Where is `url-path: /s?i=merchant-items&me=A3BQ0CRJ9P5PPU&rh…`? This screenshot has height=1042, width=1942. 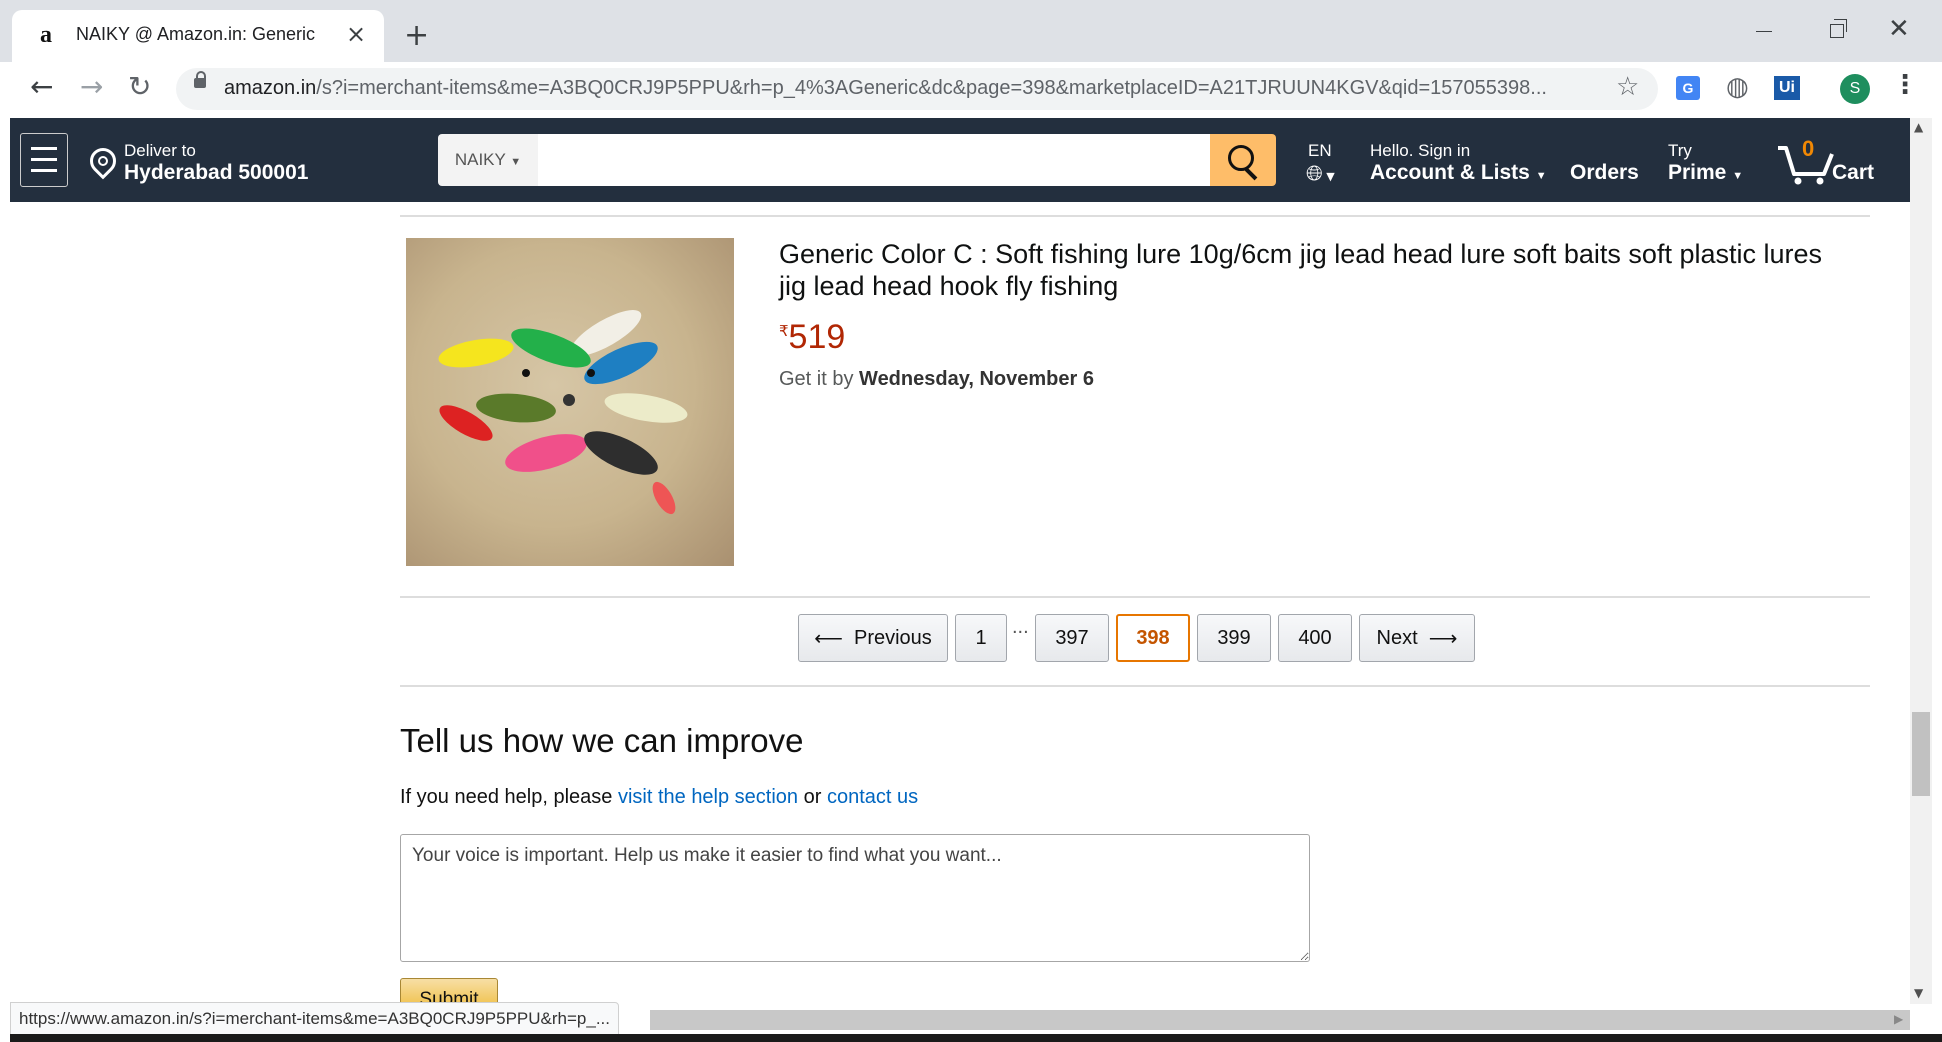 url-path: /s?i=merchant-items&me=A3BQ0CRJ9P5PPU&rh… is located at coordinates (931, 88).